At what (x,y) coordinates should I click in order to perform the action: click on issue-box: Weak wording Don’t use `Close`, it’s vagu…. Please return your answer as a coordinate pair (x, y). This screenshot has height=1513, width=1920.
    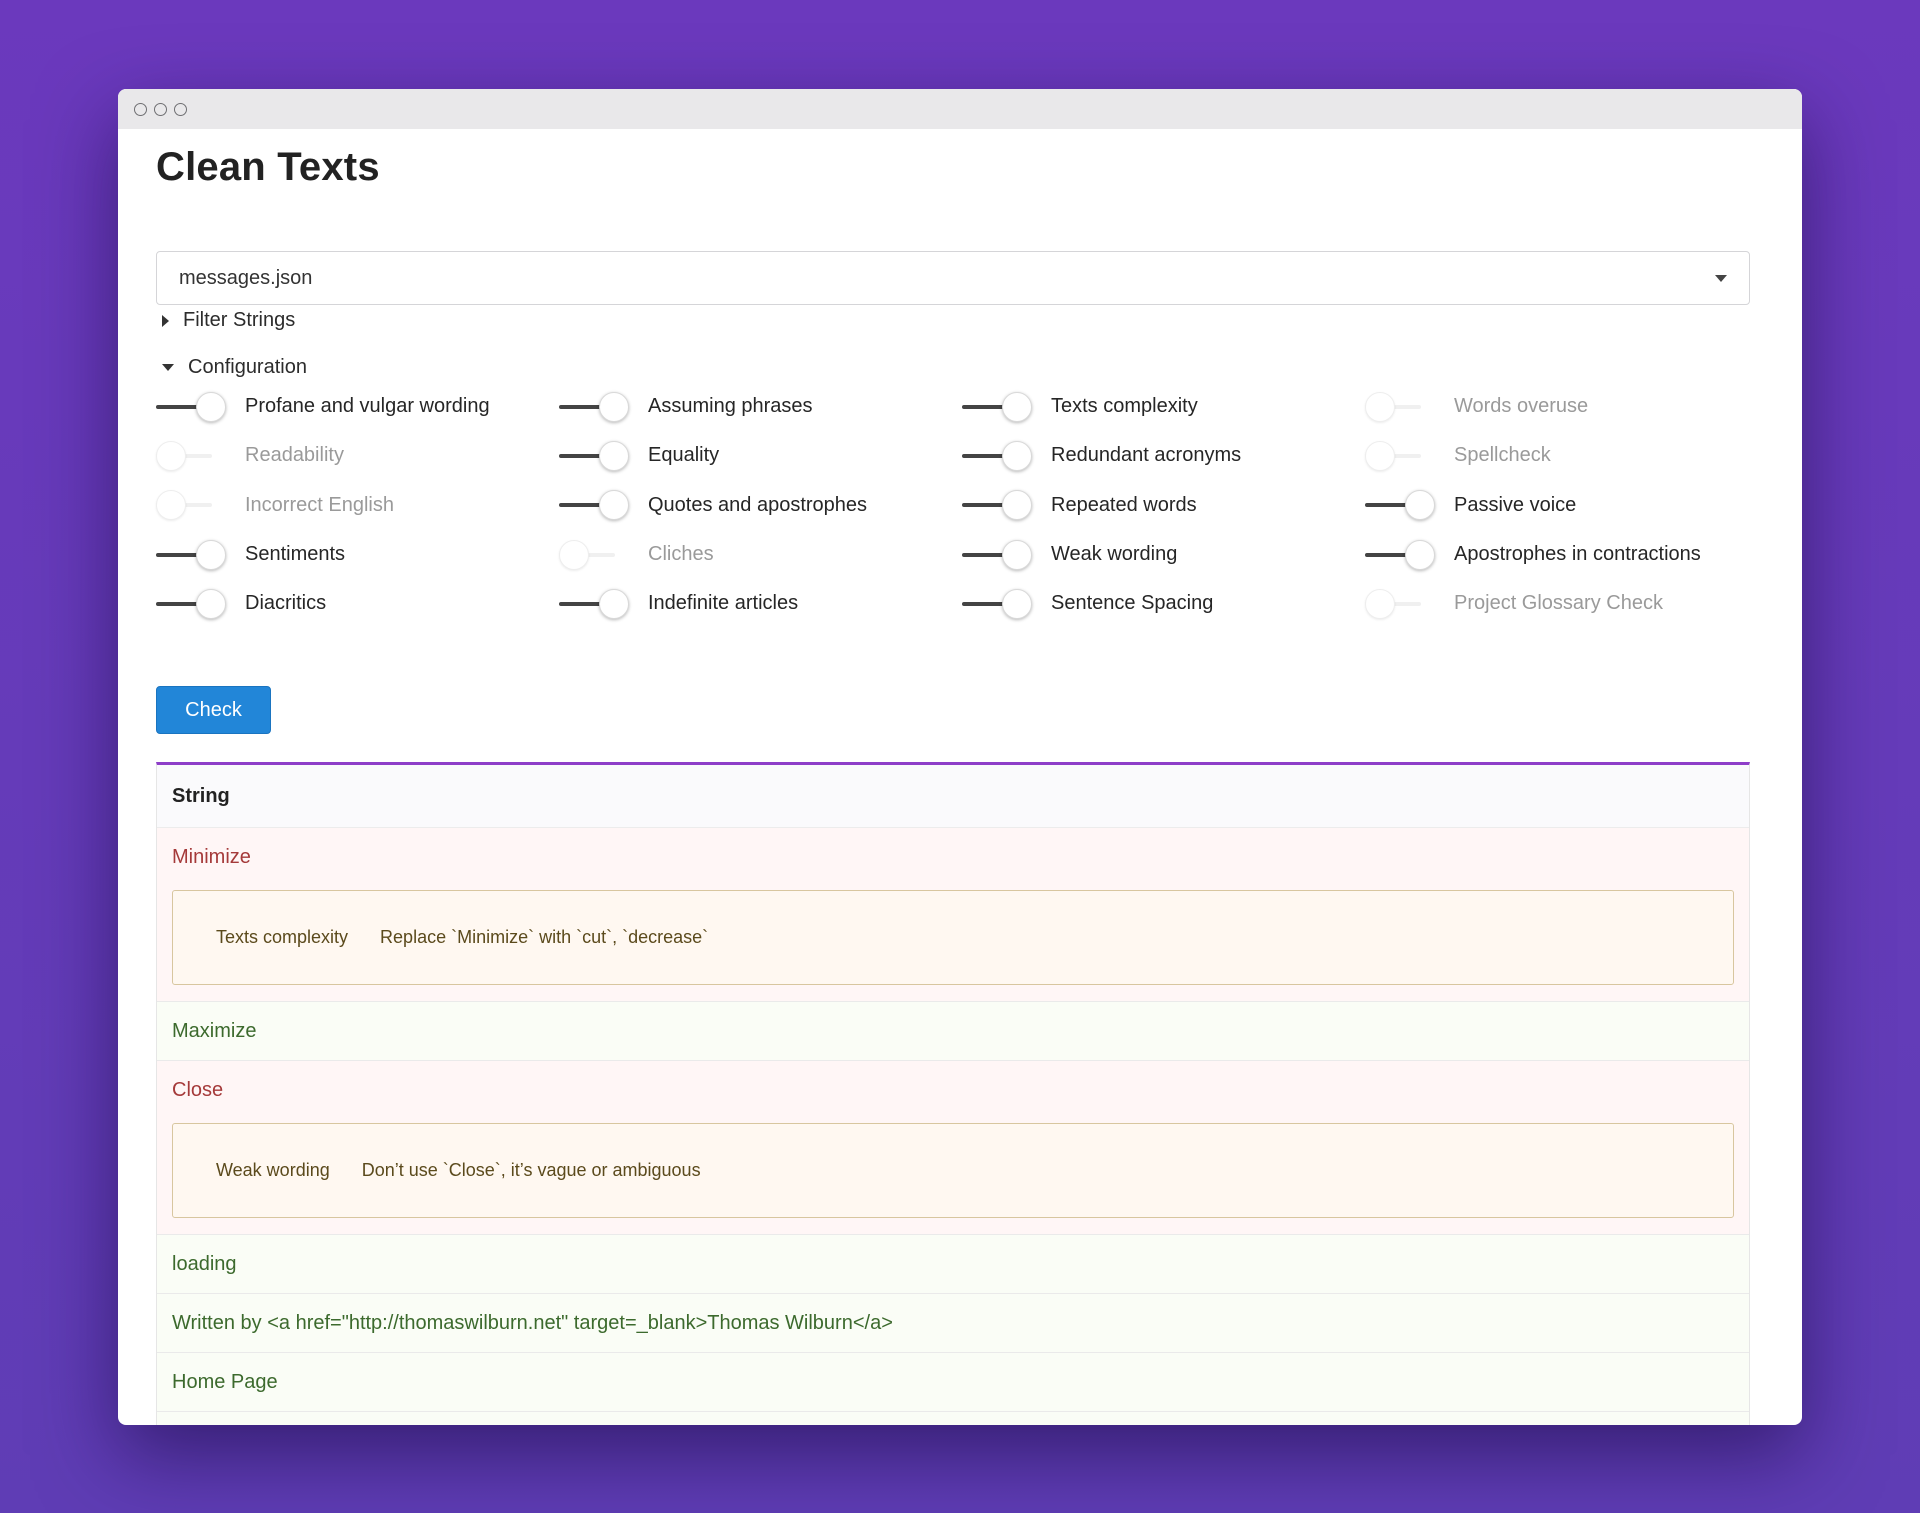
    Looking at the image, I should click on (953, 1170).